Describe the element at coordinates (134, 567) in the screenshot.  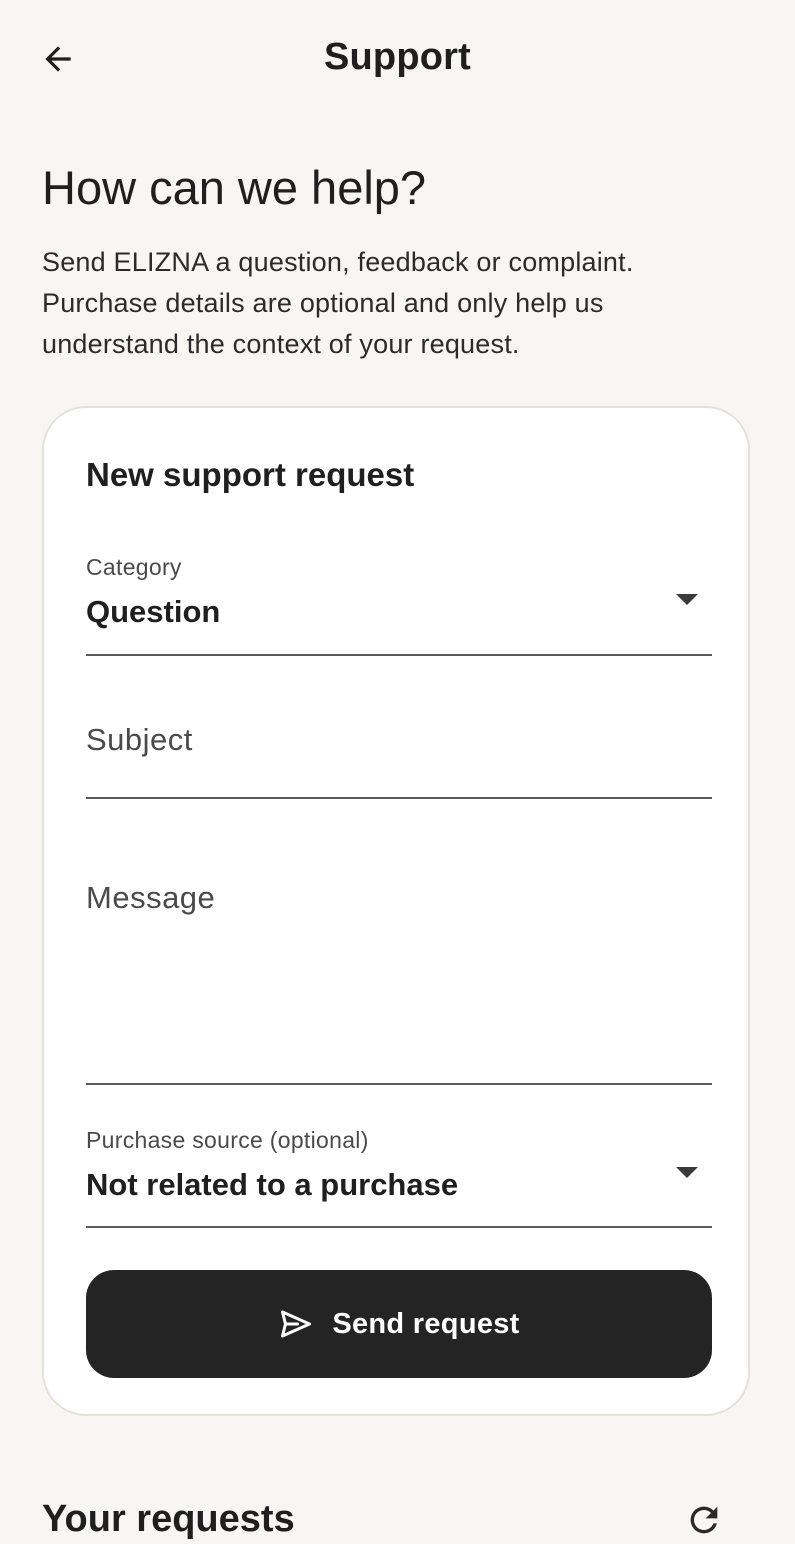
I see `category-label: Category` at that location.